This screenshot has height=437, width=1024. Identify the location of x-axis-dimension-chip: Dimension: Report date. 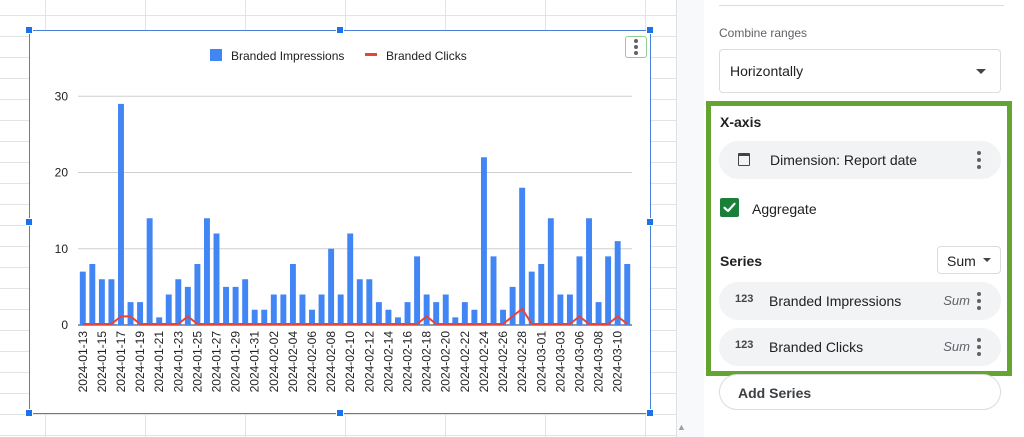
(860, 160).